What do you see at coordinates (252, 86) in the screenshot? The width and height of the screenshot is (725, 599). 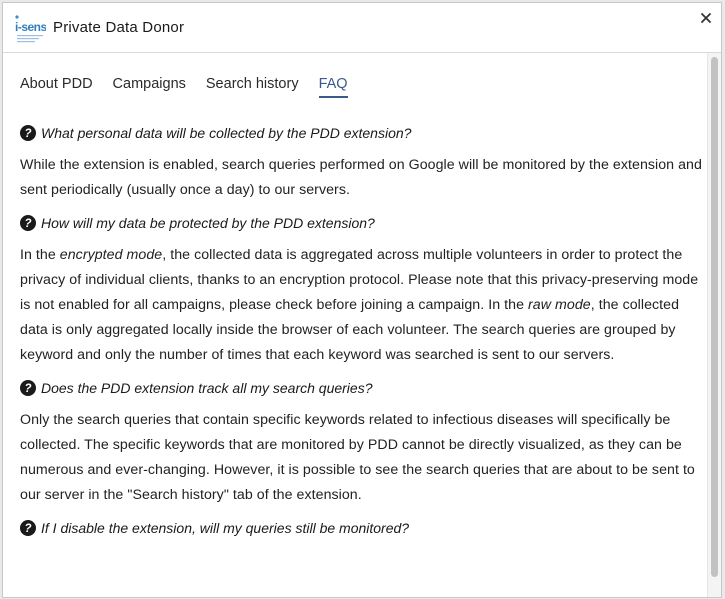 I see `tab-search-history: Search history` at bounding box center [252, 86].